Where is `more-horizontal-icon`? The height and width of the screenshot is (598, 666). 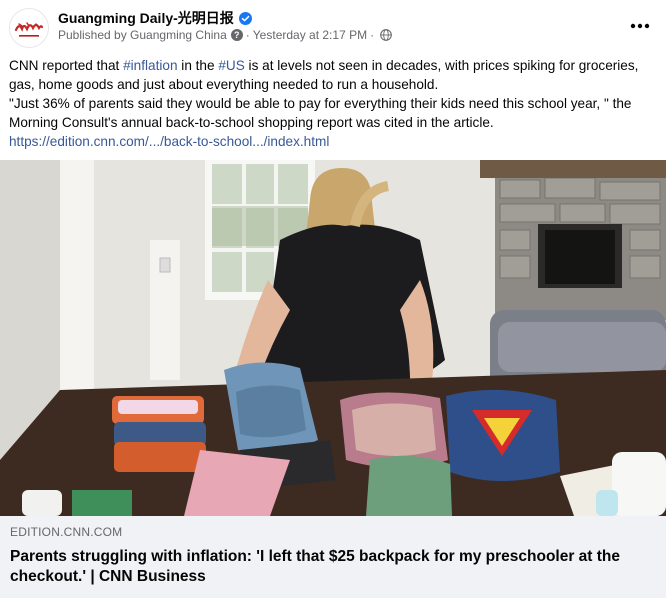
more-horizontal-icon is located at coordinates (640, 26).